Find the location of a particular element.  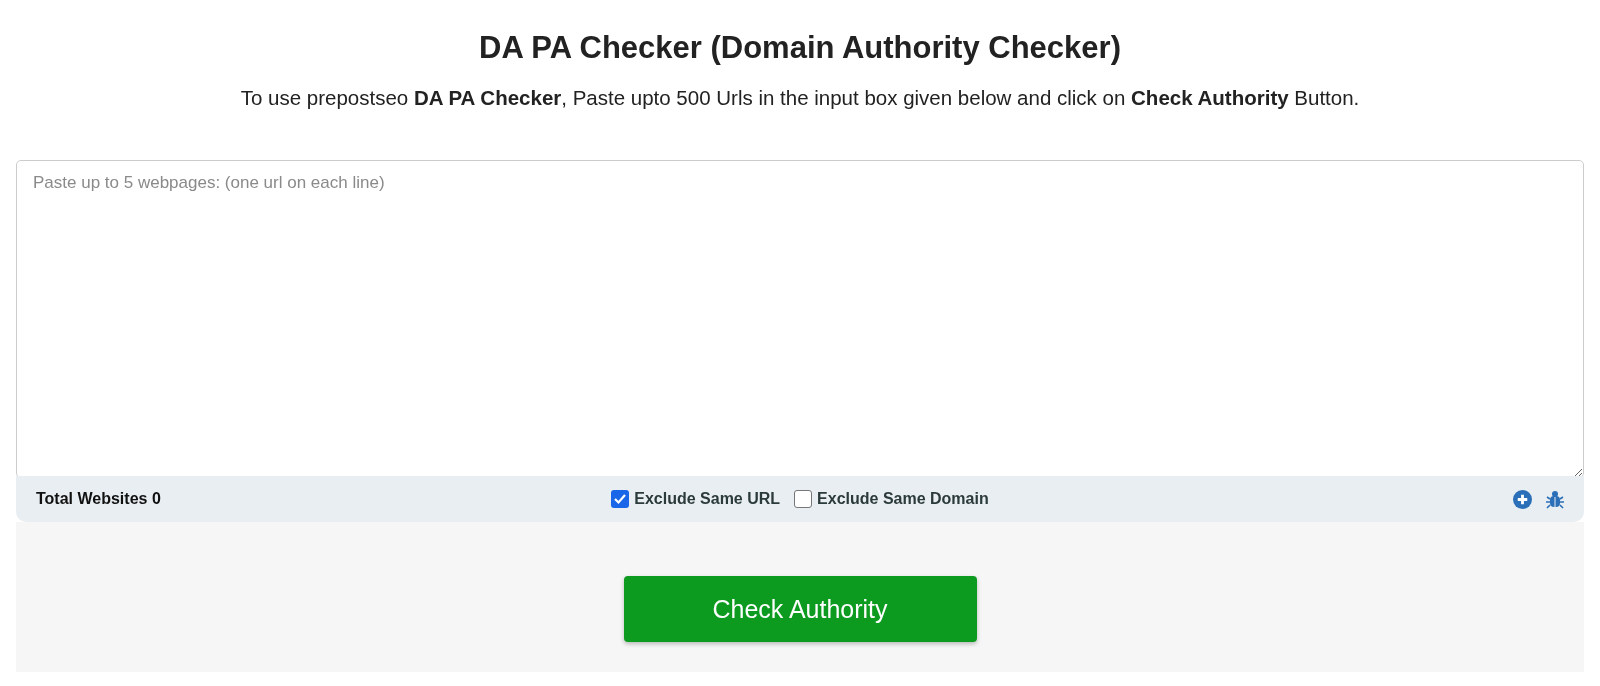

bug-icon is located at coordinates (1555, 499).